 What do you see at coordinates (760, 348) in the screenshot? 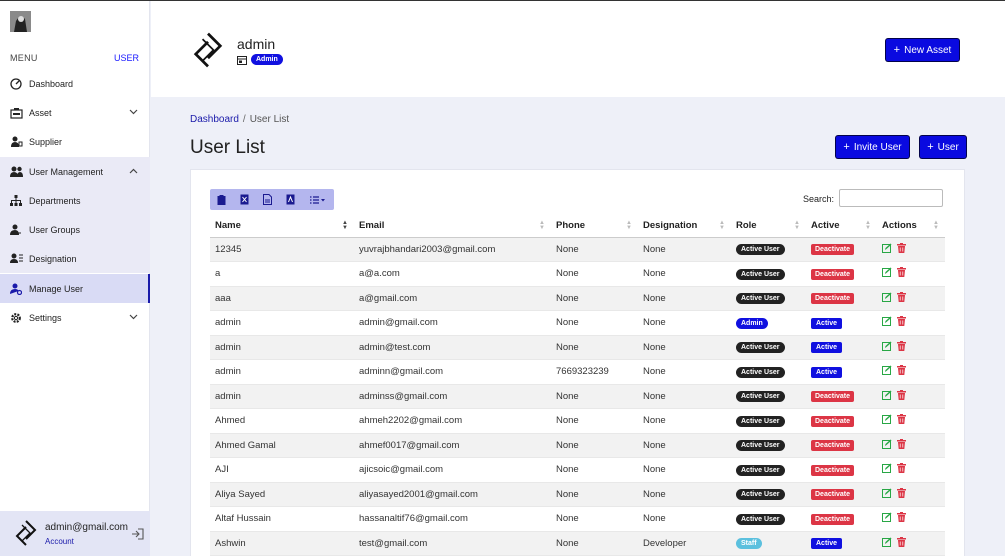
I see `role-badge: Active User` at bounding box center [760, 348].